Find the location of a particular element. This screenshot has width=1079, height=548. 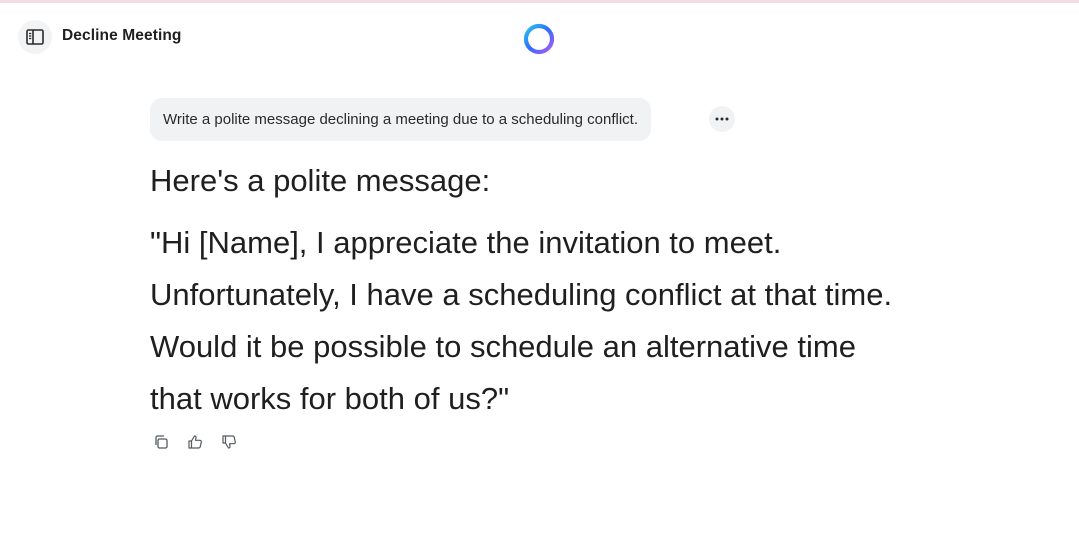

thumbs-down-icon is located at coordinates (229, 442).